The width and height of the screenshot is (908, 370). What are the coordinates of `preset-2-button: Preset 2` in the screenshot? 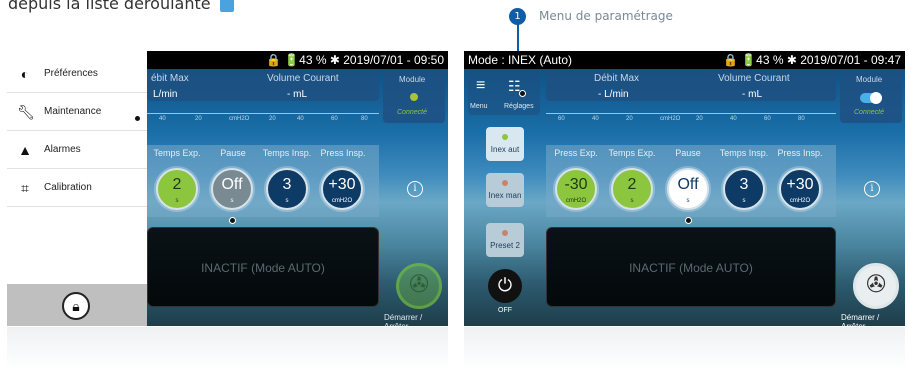 It's located at (505, 240).